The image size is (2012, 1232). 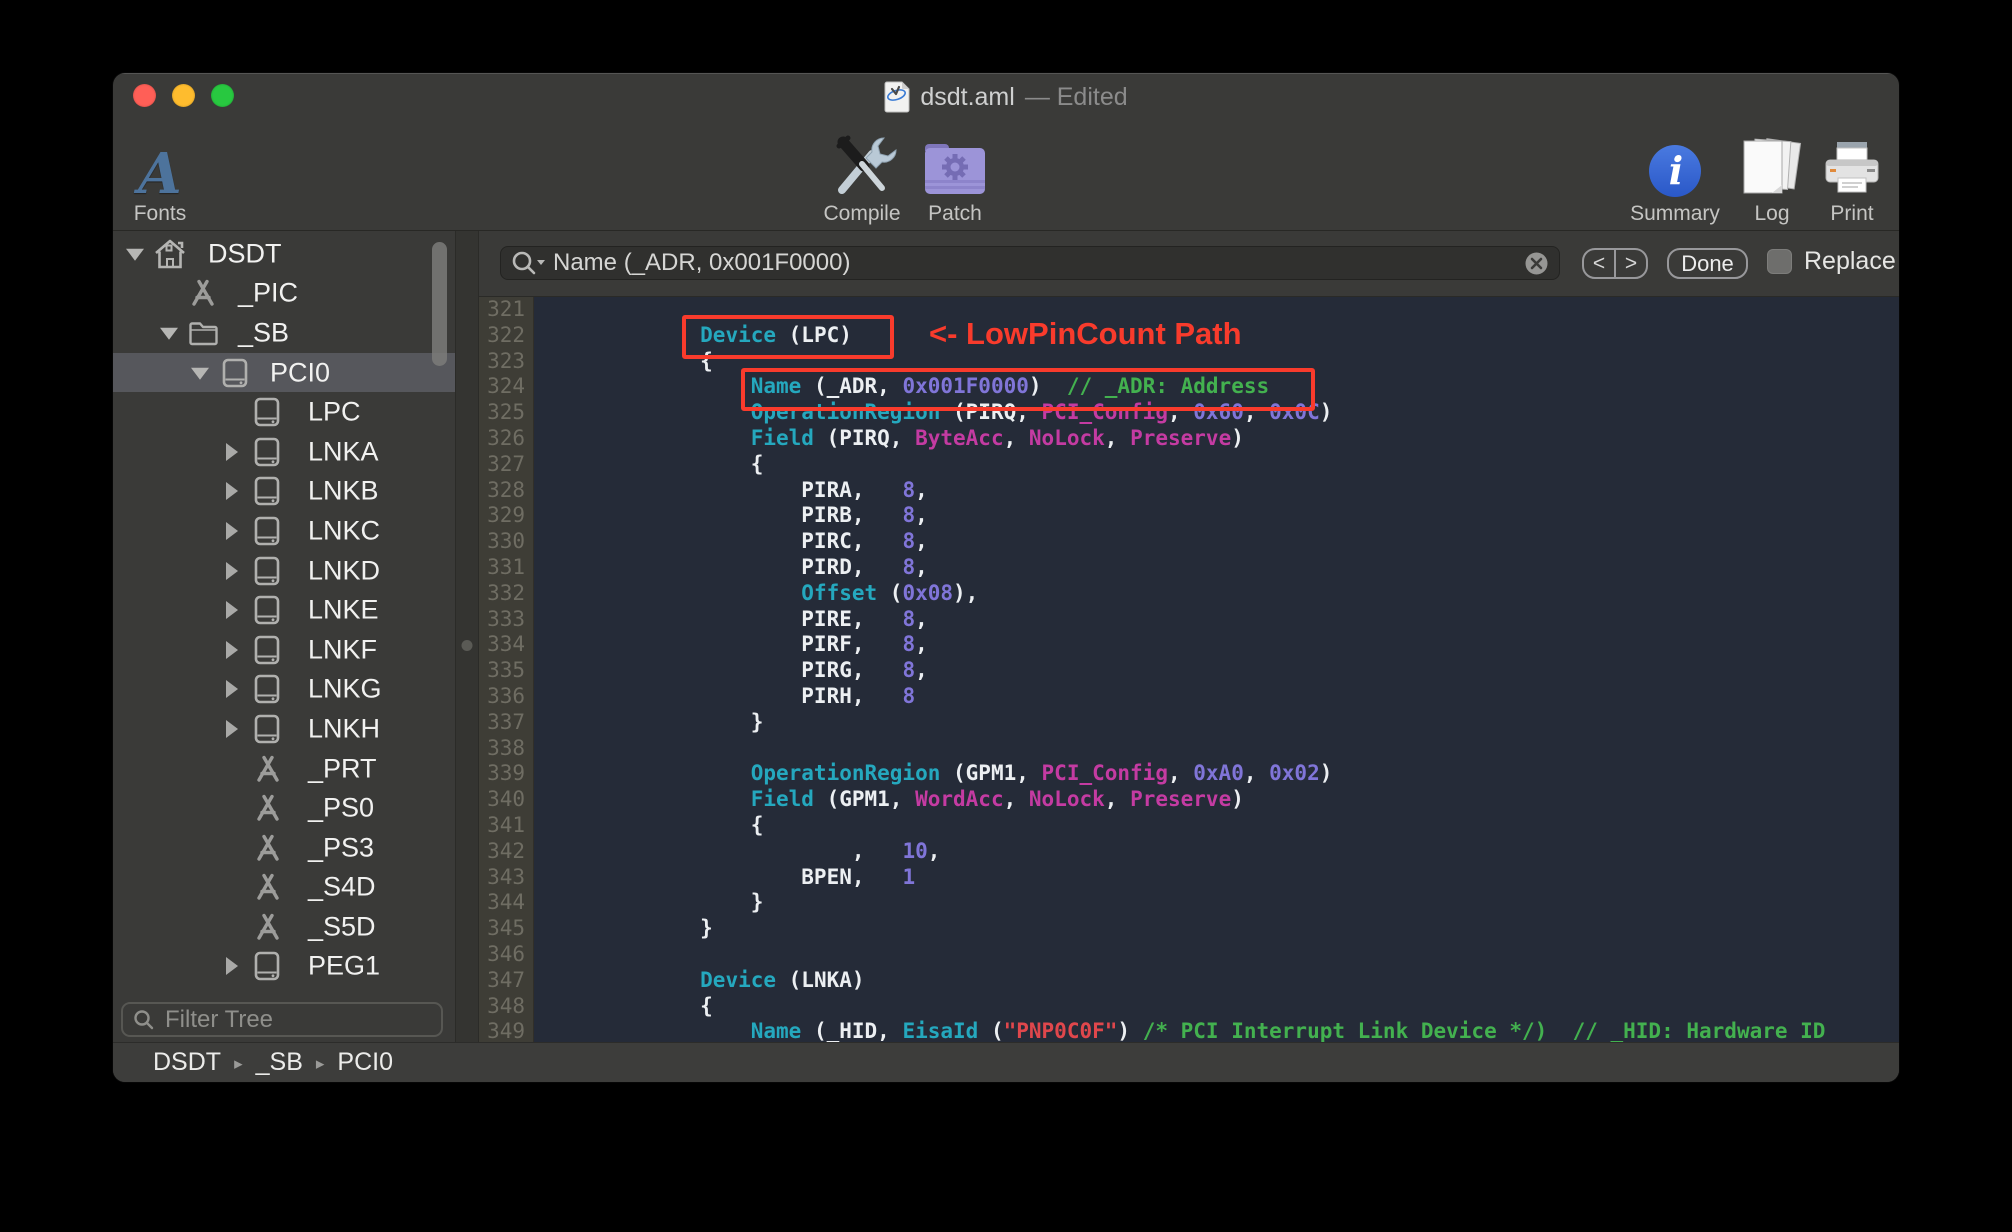 I want to click on document-name: dsdt.aml, so click(x=967, y=96).